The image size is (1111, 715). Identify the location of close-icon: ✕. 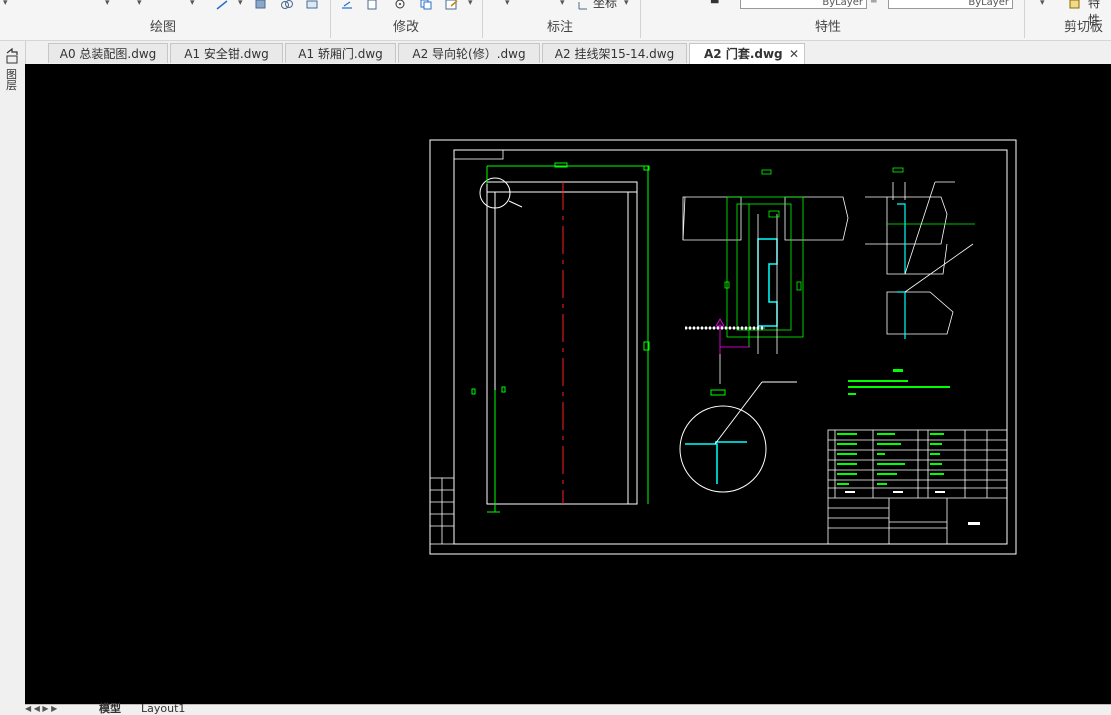
(794, 54).